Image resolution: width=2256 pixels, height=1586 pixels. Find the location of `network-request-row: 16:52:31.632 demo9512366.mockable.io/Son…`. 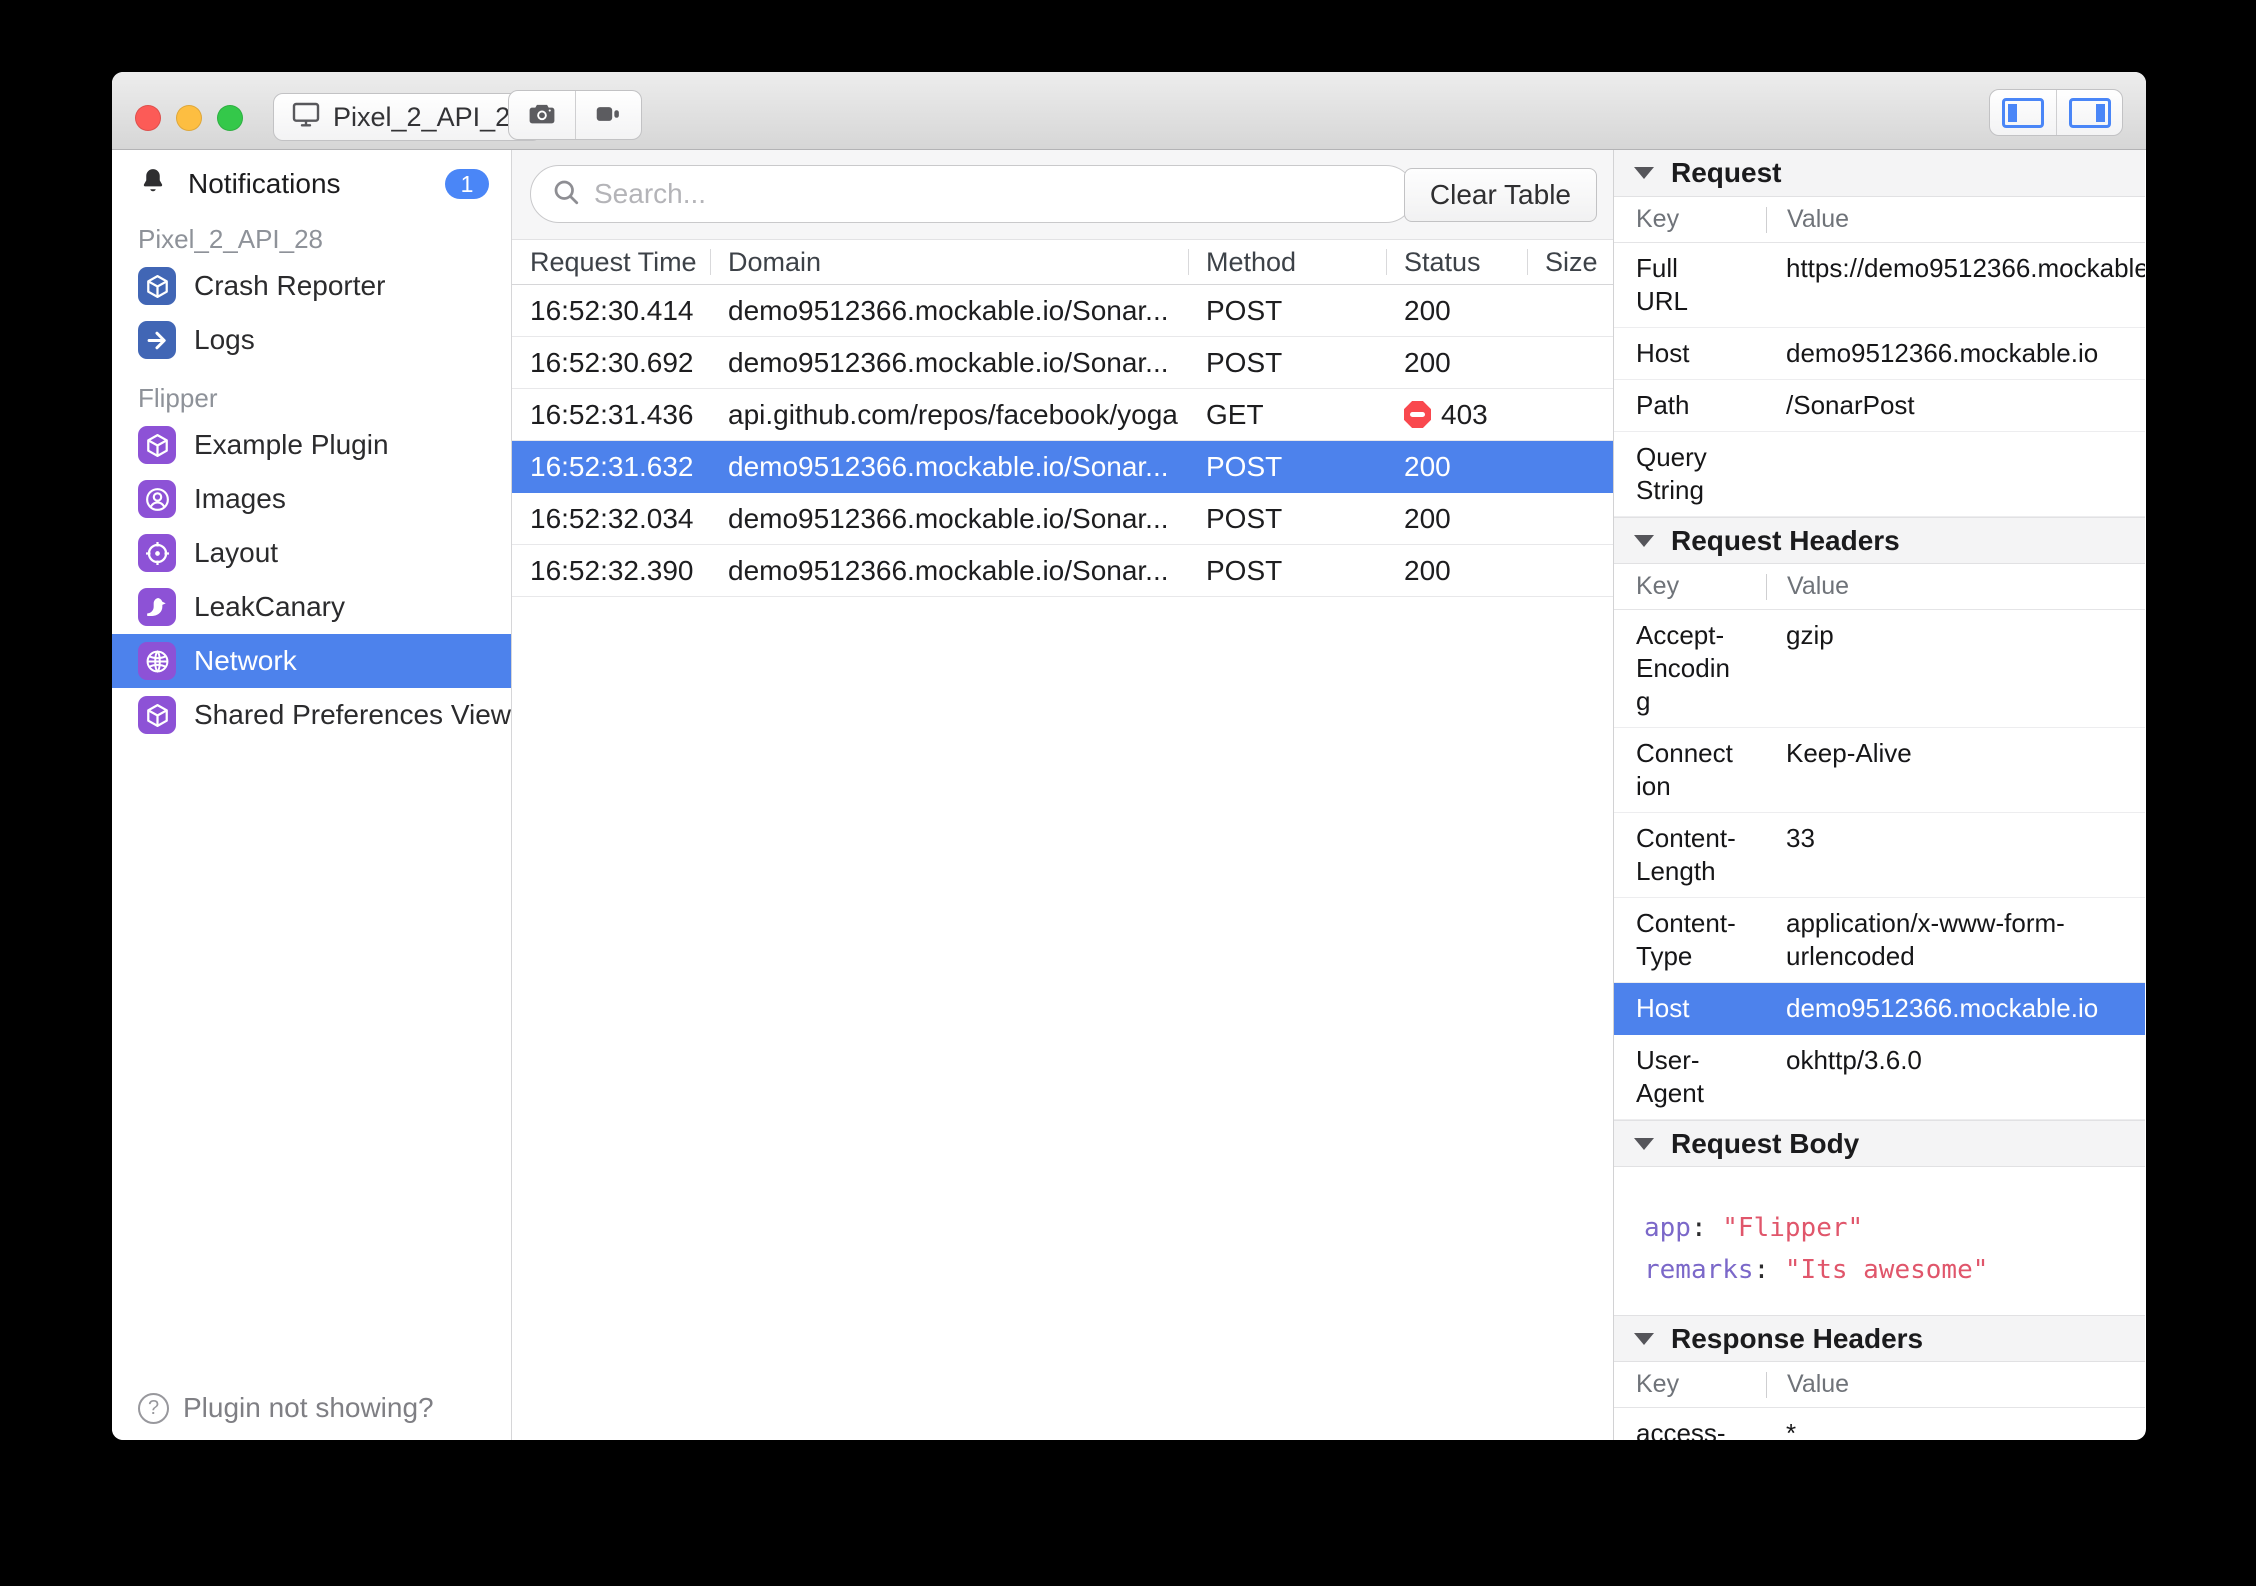

network-request-row: 16:52:31.632 demo9512366.mockable.io/Son… is located at coordinates (1062, 467).